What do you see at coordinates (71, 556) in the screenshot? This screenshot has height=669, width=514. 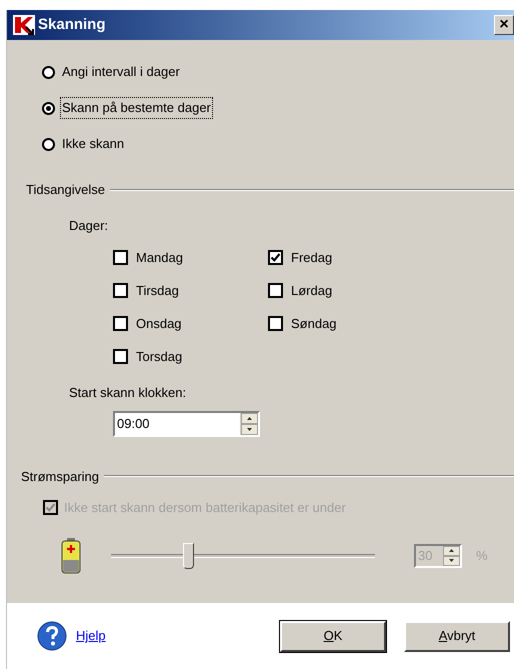 I see `battery-icon` at bounding box center [71, 556].